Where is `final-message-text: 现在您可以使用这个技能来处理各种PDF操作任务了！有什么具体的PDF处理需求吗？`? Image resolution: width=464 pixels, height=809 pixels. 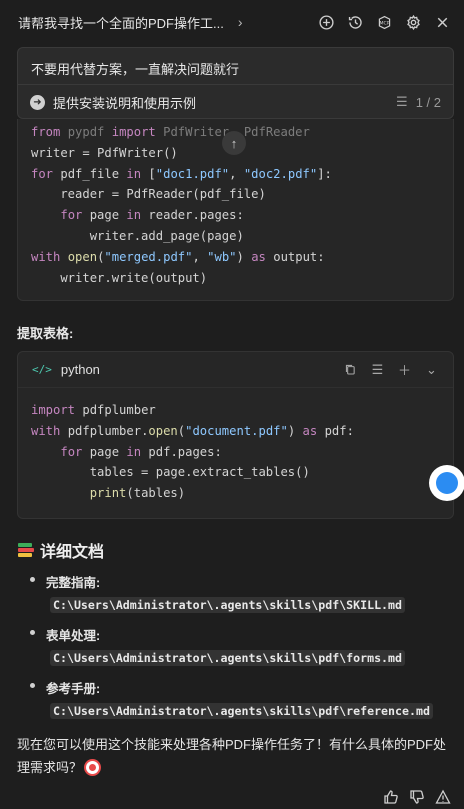 final-message-text: 现在您可以使用这个技能来处理各种PDF操作任务了！有什么具体的PDF处理需求吗？ is located at coordinates (232, 756).